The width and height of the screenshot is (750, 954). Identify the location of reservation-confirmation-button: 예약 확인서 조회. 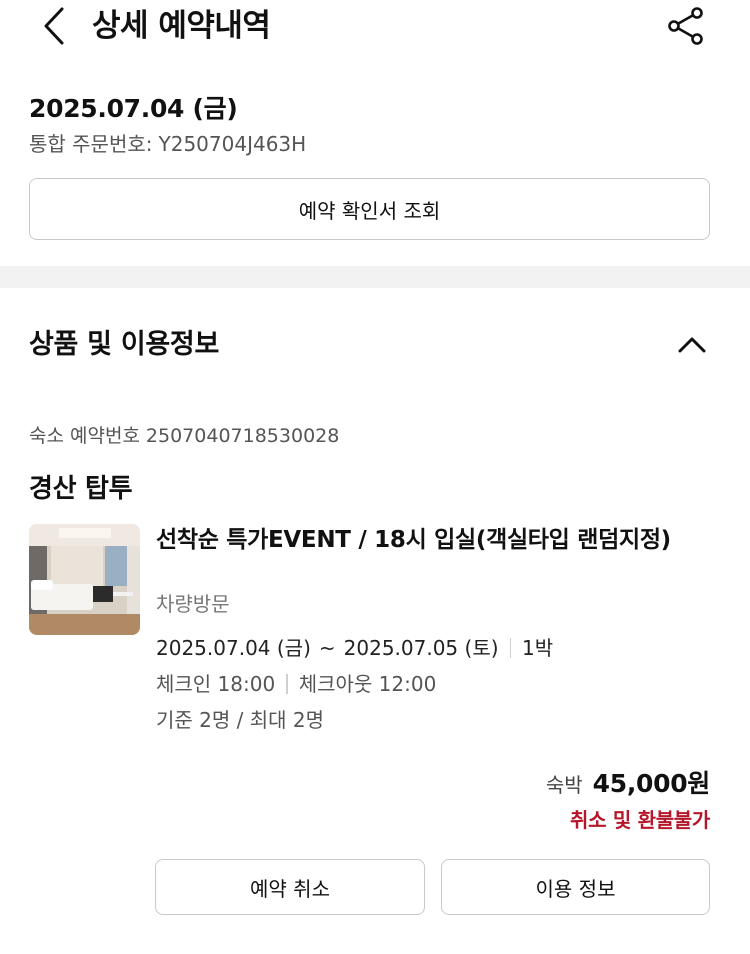
(369, 209).